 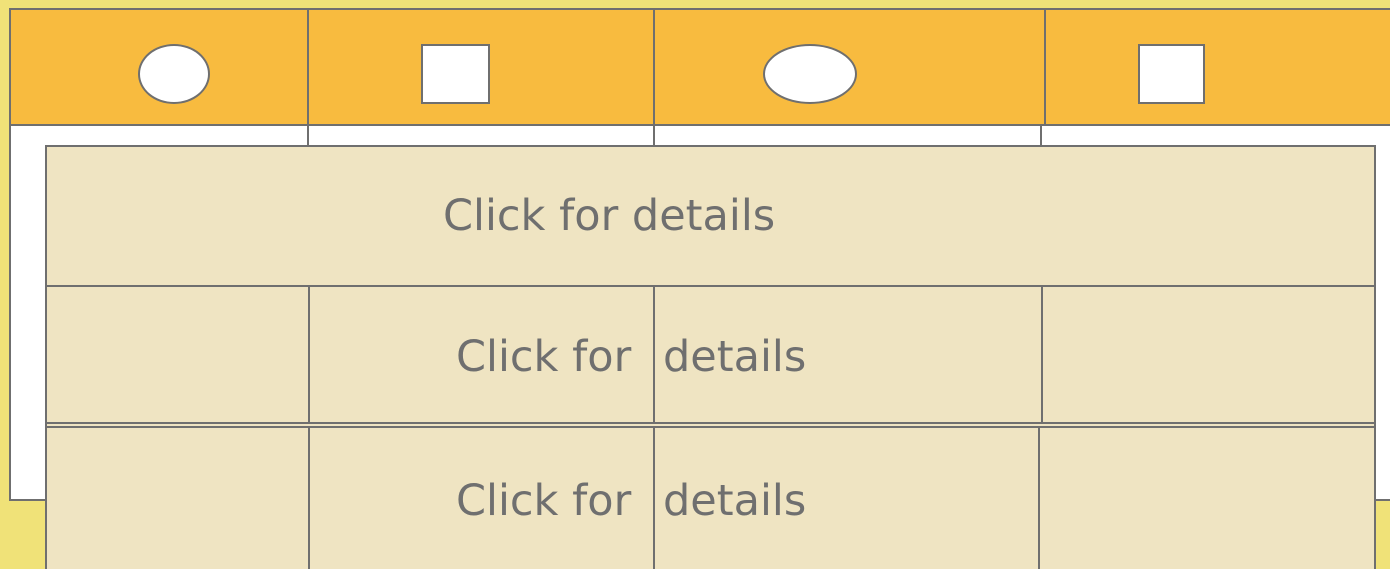 I want to click on details-link-label: Click for details, so click(x=609, y=216).